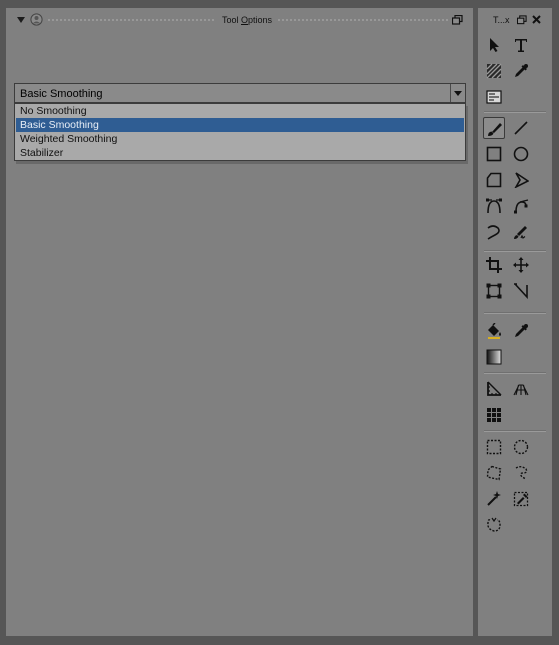 The image size is (559, 645). I want to click on option-basic-smoothing: Basic Smoothing, so click(240, 125).